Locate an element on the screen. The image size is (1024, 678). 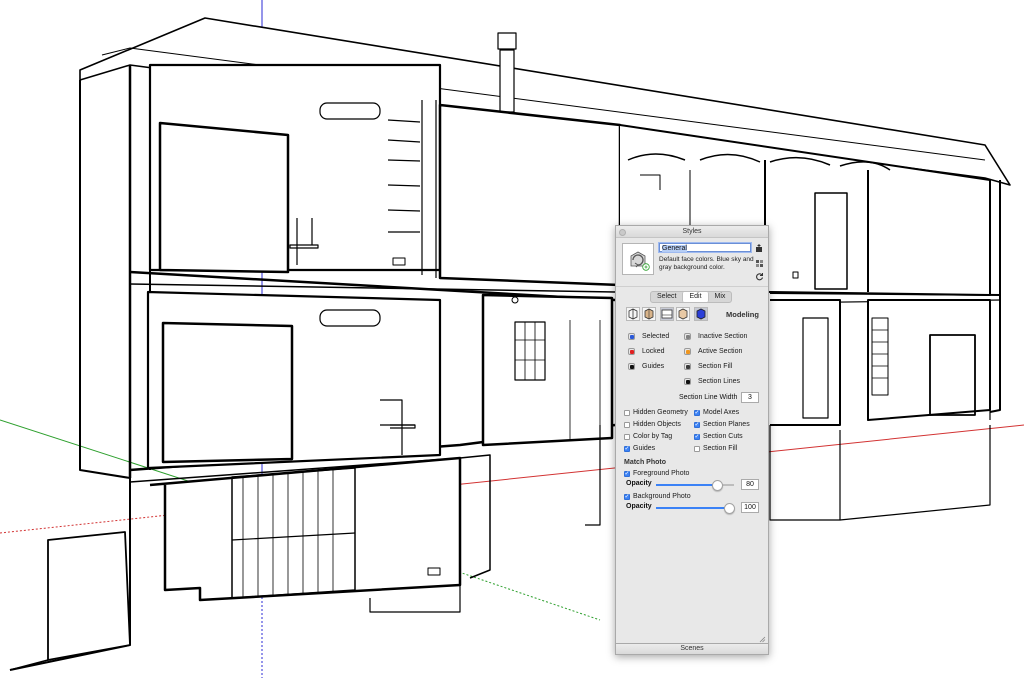
section-lines-color-row: Section Lines is located at coordinates (712, 381).